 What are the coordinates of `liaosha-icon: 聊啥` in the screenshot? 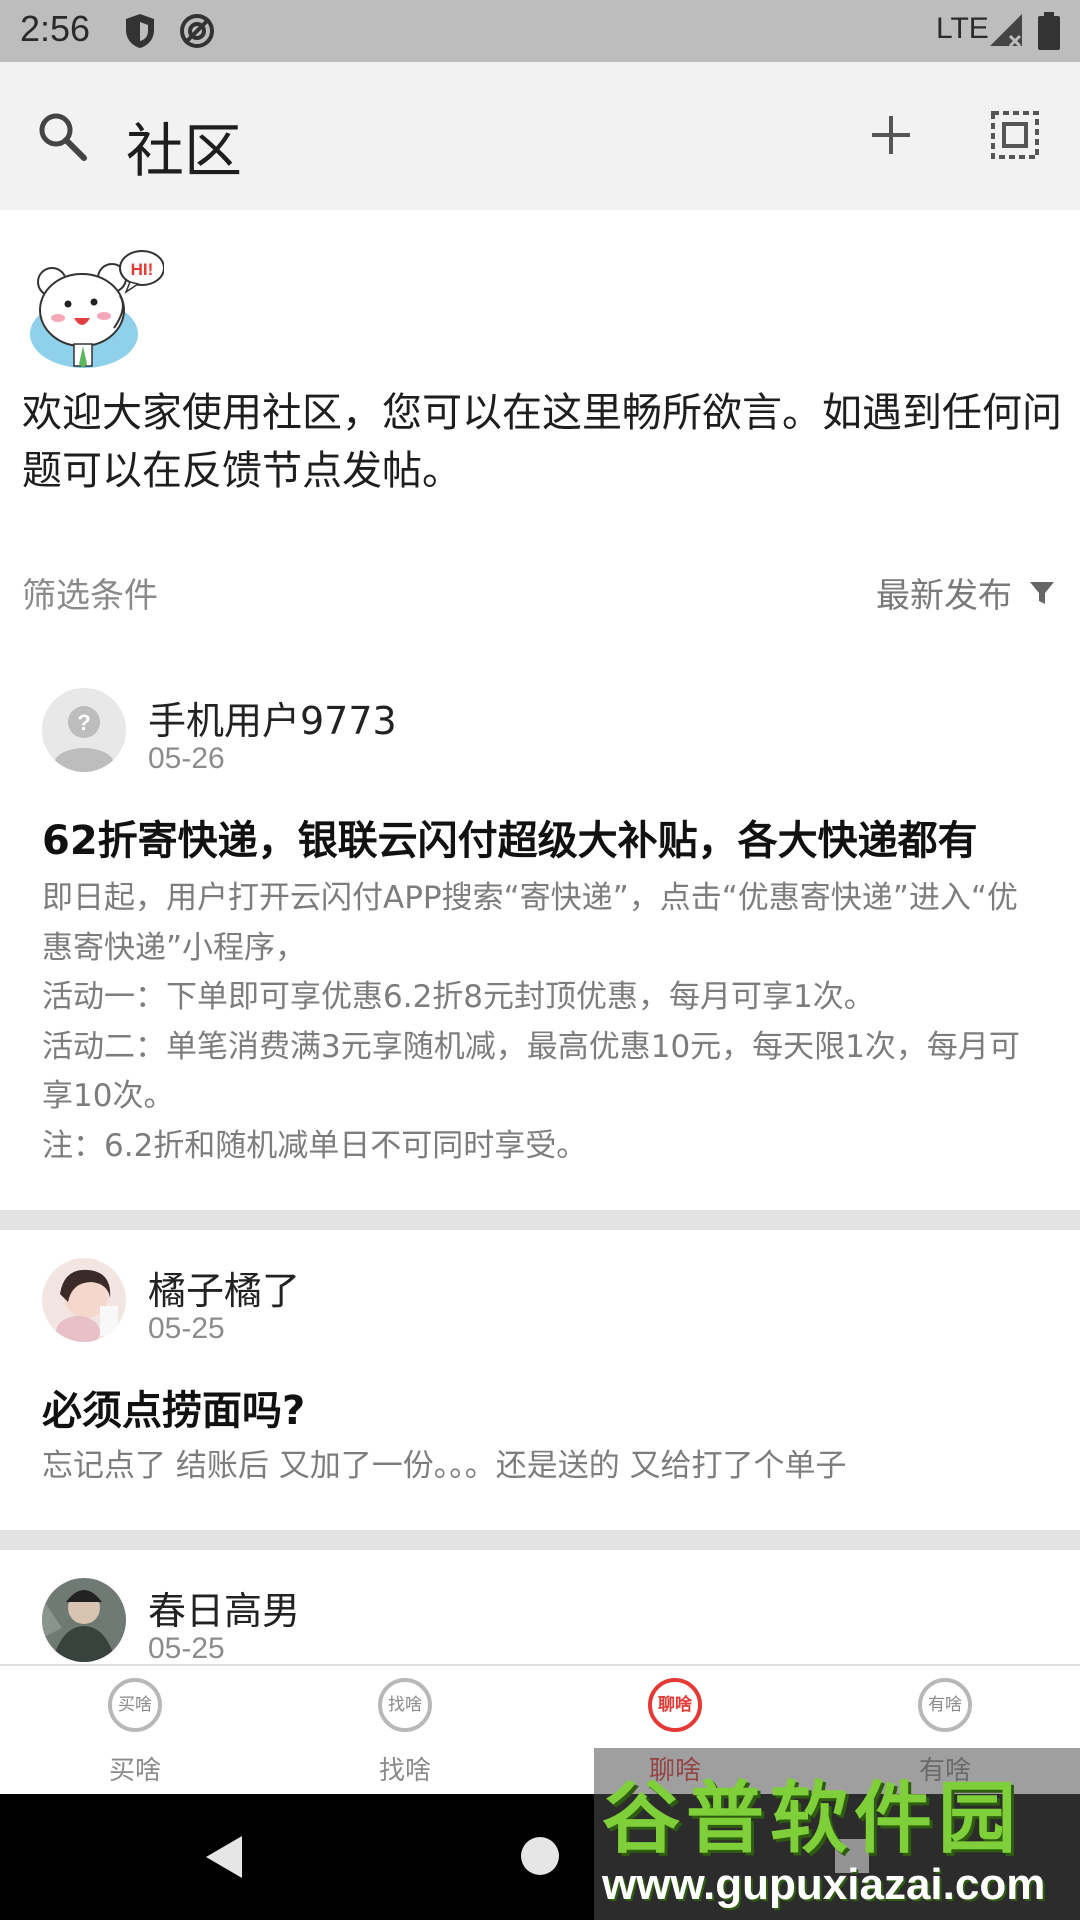 It's located at (675, 1705).